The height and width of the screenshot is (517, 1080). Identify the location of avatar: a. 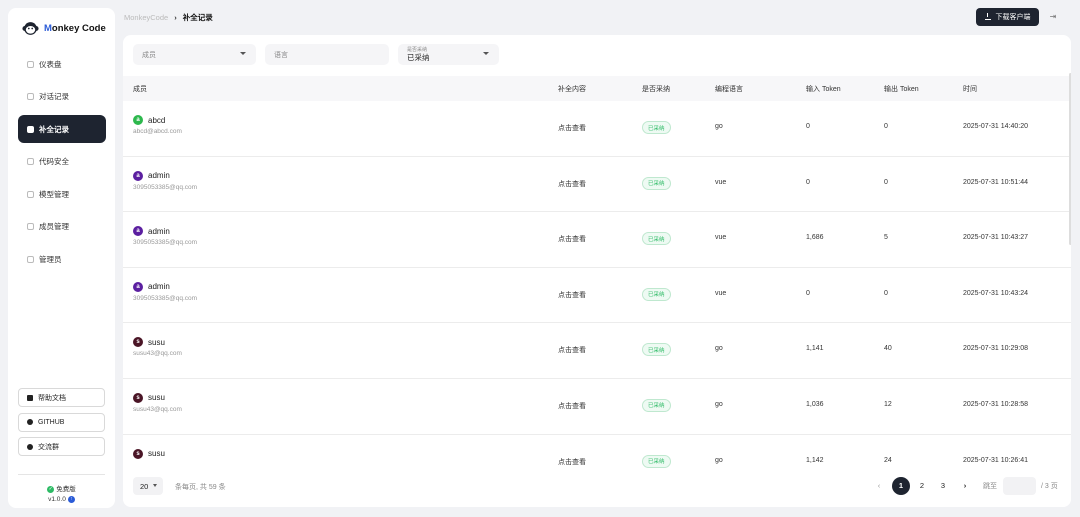
(138, 286).